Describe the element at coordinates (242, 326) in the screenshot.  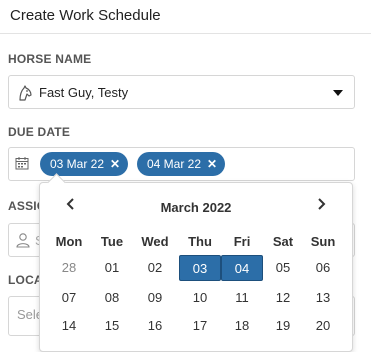
I see `calendar-day: 18` at that location.